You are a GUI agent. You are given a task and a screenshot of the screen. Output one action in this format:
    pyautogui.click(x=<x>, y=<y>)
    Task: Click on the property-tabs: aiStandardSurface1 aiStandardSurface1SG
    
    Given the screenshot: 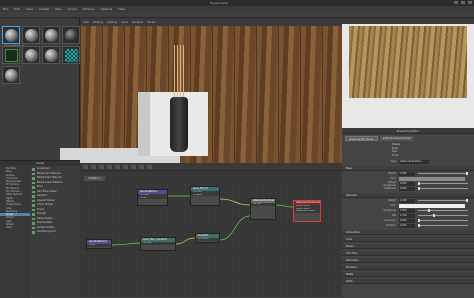 What is the action you would take?
    pyautogui.click(x=408, y=138)
    